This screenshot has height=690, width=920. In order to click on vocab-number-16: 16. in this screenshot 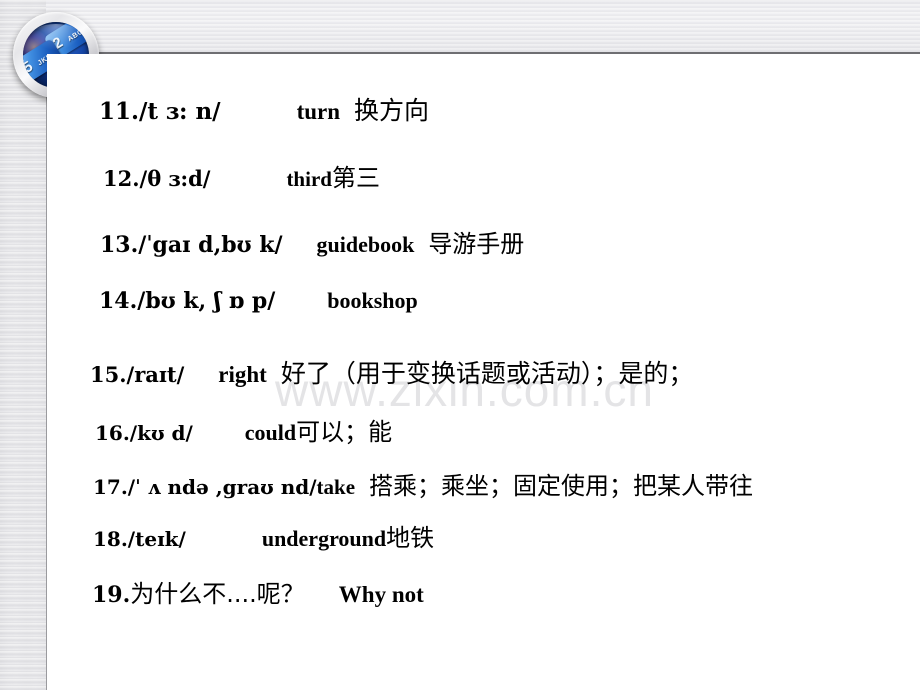, I will do `click(112, 433)`.